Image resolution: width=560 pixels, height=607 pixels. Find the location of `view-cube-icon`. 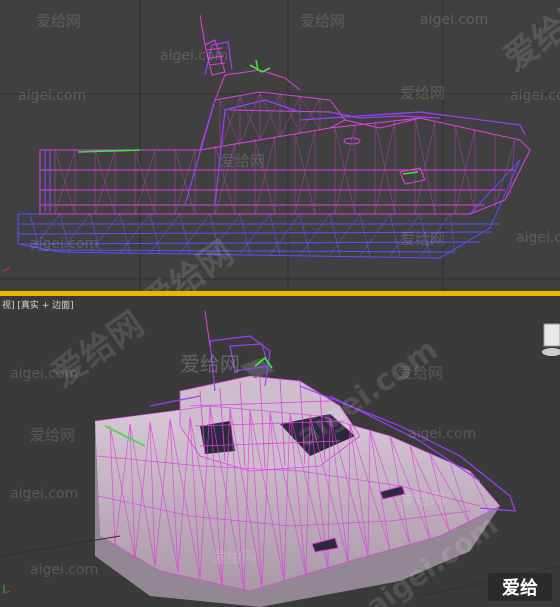

view-cube-icon is located at coordinates (549, 339).